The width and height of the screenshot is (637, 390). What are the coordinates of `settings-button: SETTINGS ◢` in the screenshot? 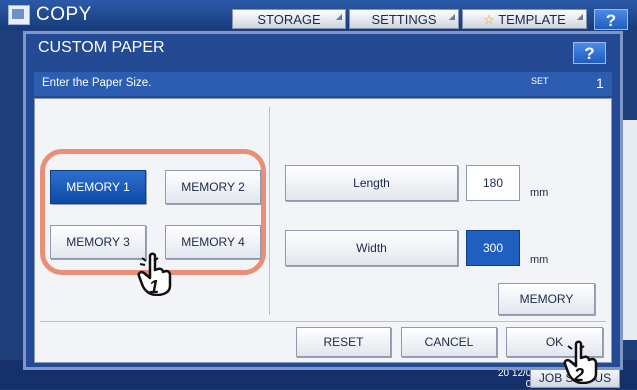 It's located at (404, 19).